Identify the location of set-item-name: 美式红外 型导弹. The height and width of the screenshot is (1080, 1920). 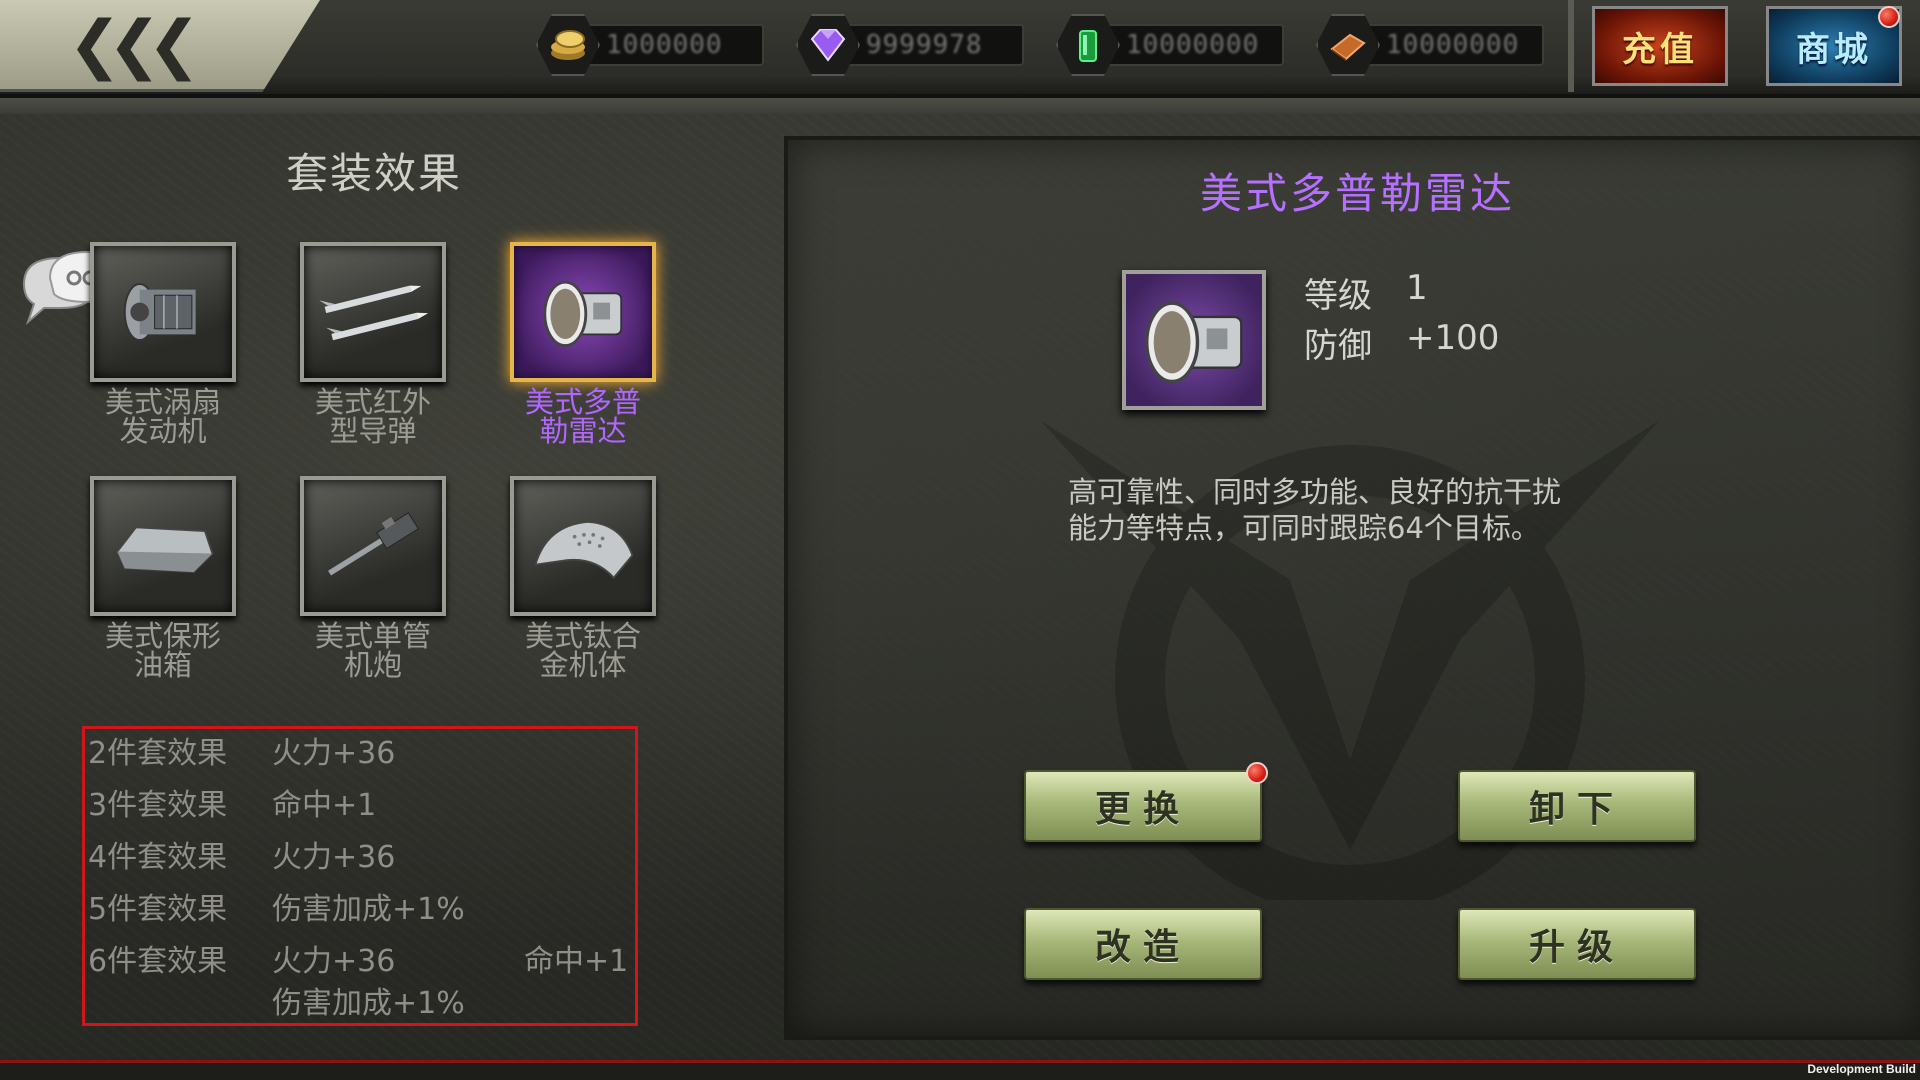
(373, 417).